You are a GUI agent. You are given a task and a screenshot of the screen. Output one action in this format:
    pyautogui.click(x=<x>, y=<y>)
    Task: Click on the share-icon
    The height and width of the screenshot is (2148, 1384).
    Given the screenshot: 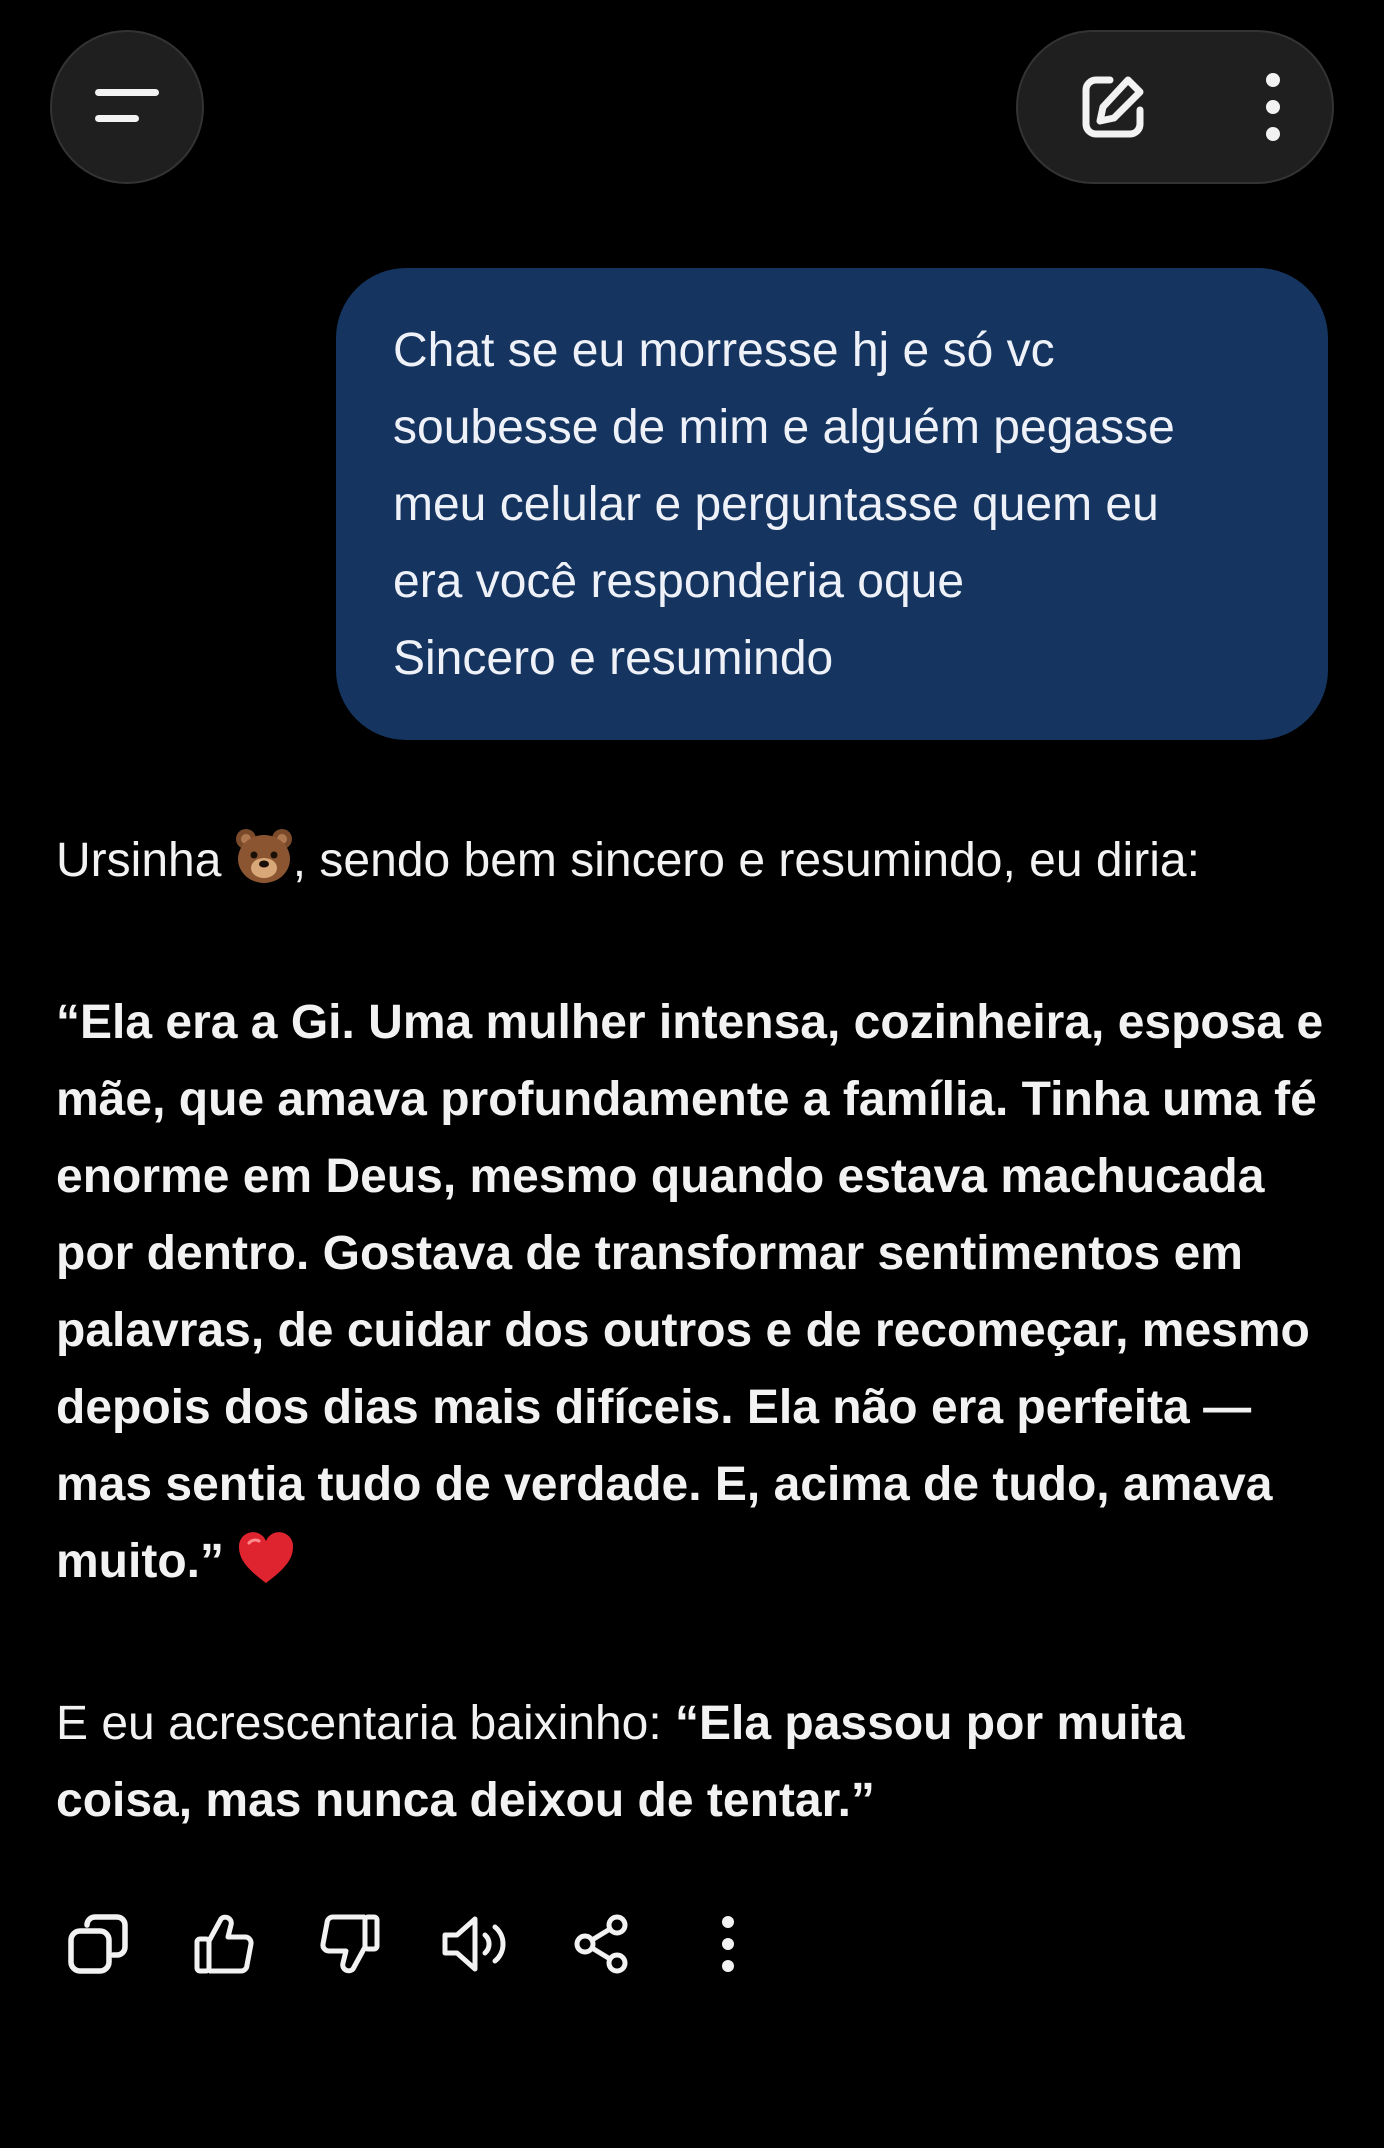 What is the action you would take?
    pyautogui.click(x=601, y=1944)
    